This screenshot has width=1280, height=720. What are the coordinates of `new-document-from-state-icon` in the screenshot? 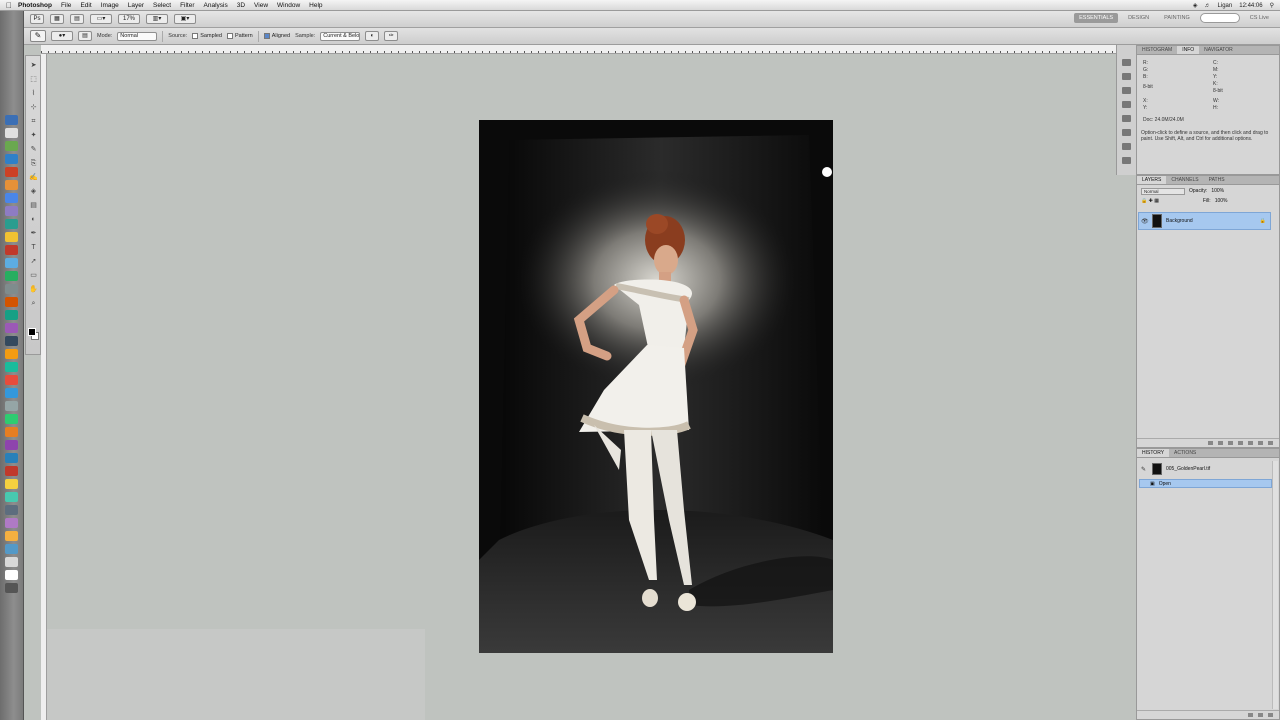 It's located at (1250, 715).